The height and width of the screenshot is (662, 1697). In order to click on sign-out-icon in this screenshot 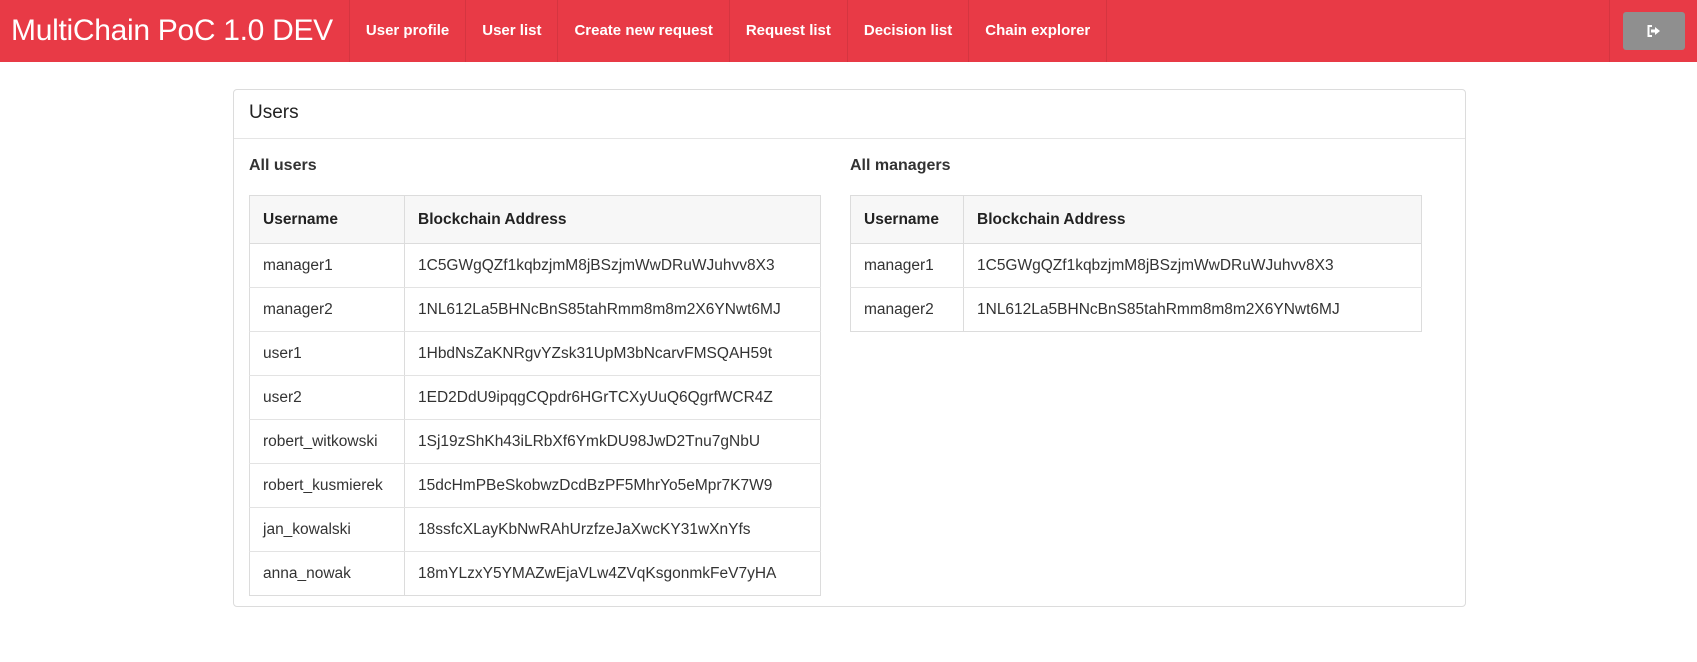, I will do `click(1653, 31)`.